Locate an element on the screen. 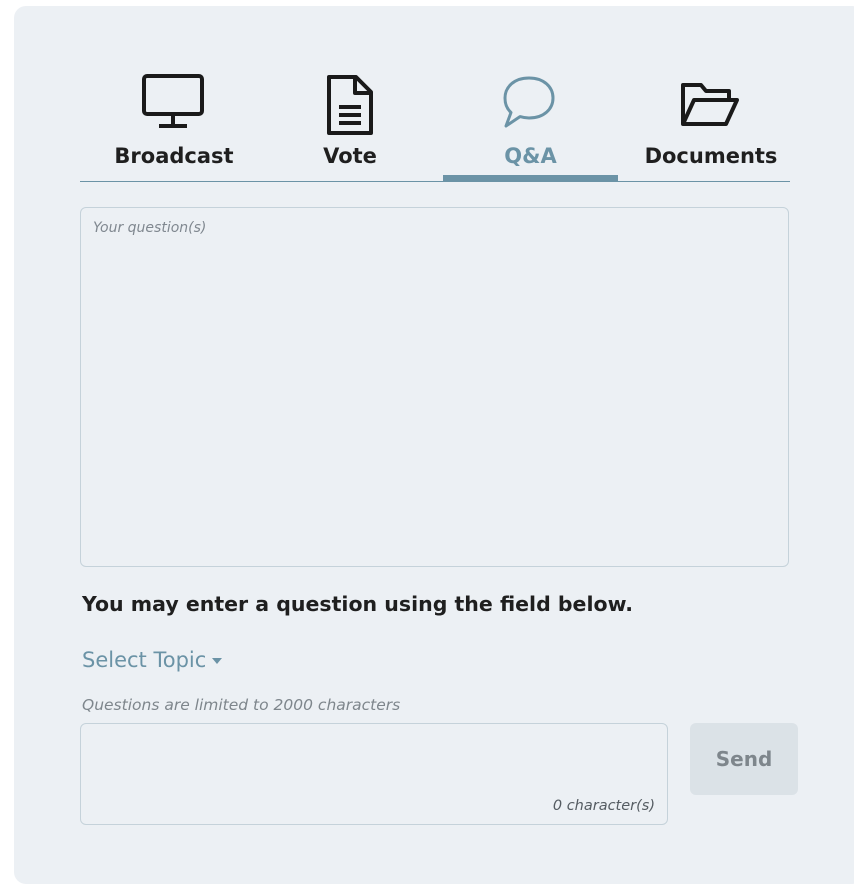 This screenshot has width=854, height=891. tab-qa: Q&A is located at coordinates (530, 125).